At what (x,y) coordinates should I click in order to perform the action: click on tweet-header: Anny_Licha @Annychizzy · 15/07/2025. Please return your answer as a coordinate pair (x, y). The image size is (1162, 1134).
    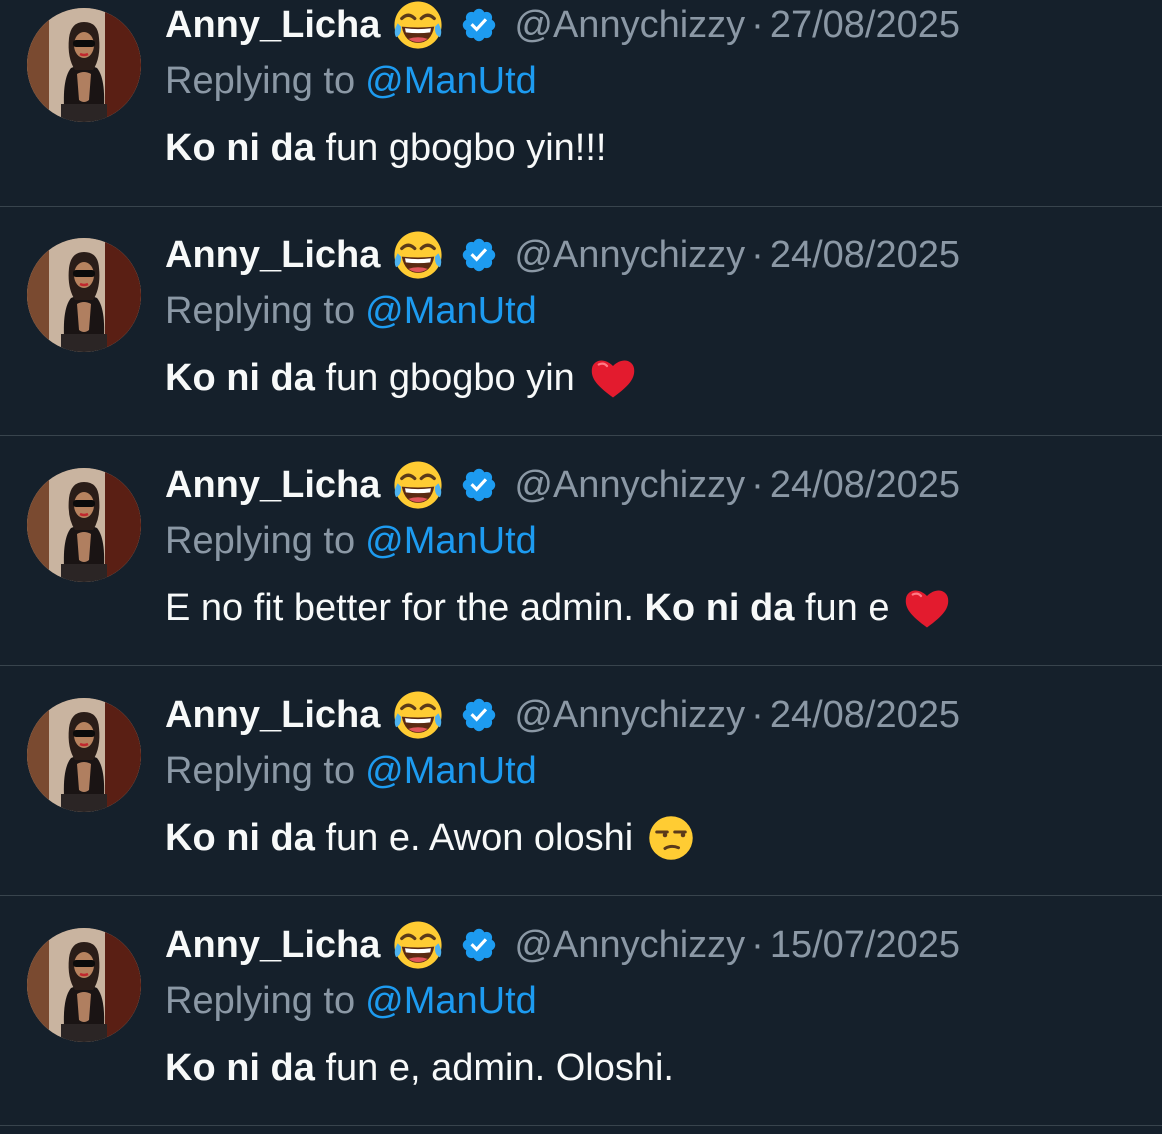
    Looking at the image, I should click on (562, 945).